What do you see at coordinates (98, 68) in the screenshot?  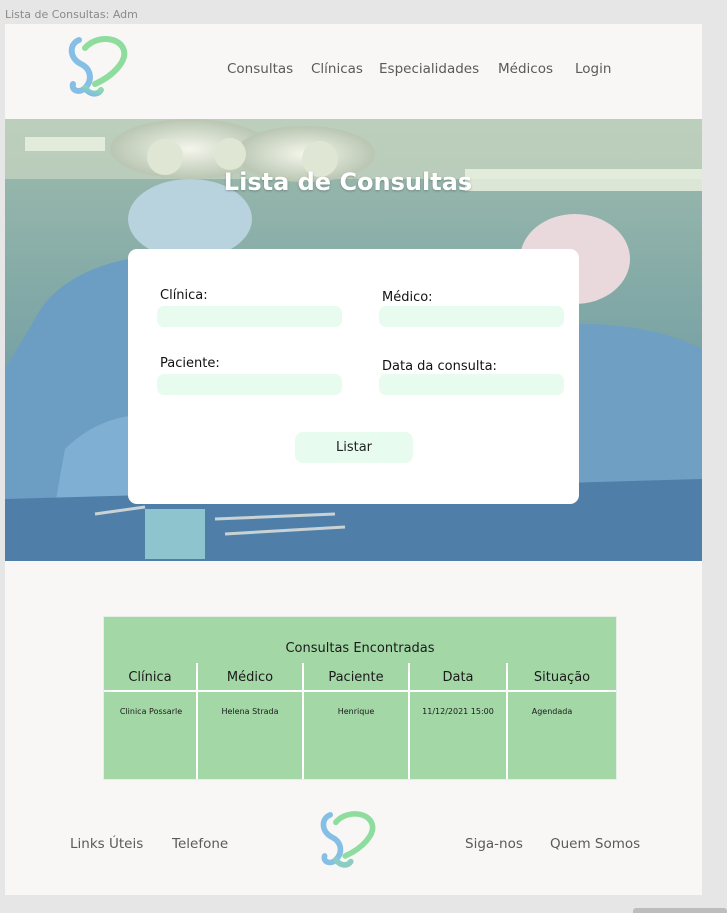 I see `logo-icon` at bounding box center [98, 68].